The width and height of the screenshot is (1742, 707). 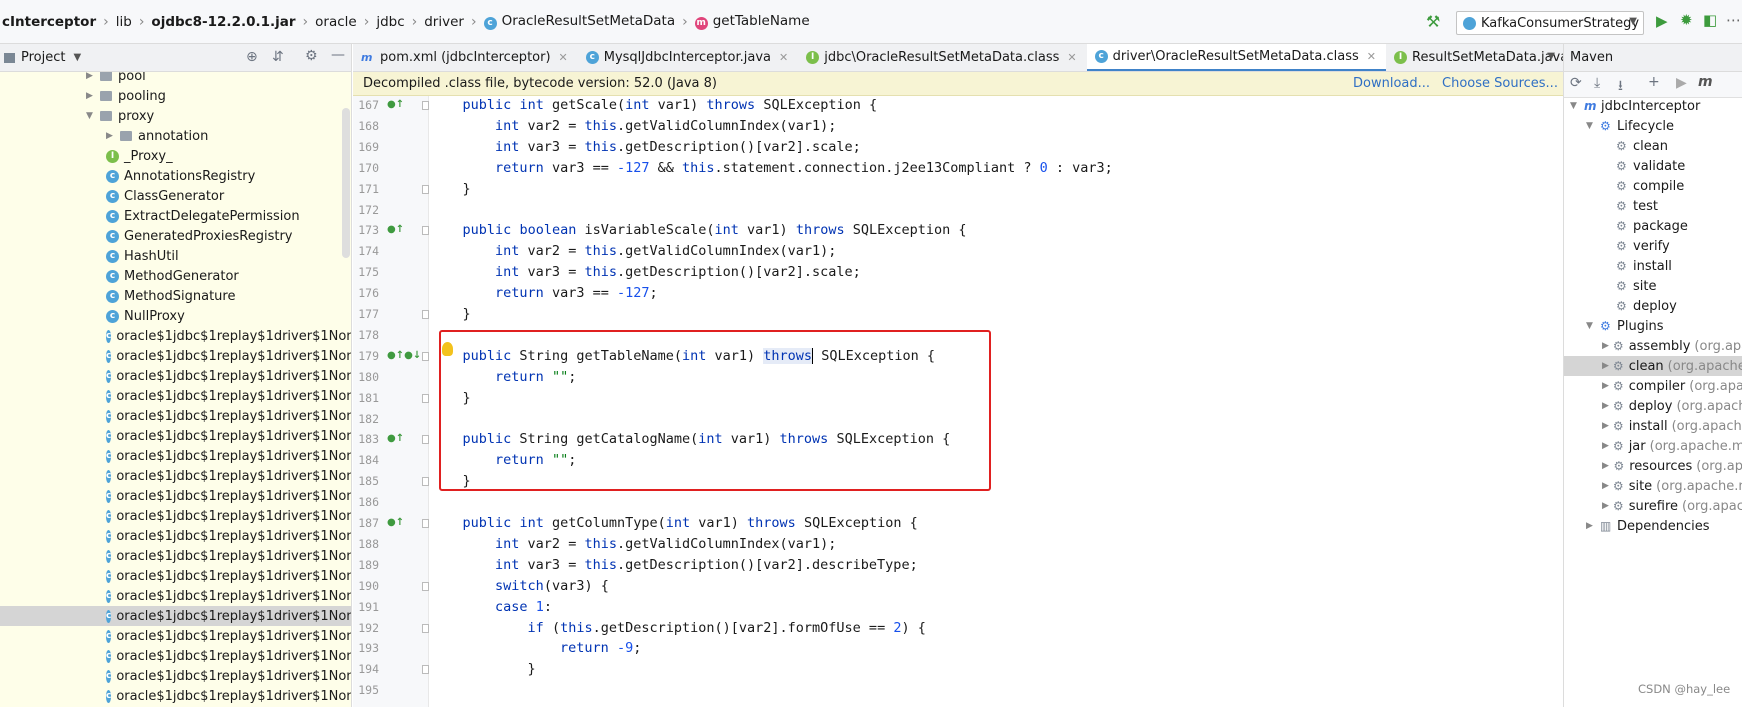 What do you see at coordinates (1653, 426) in the screenshot?
I see `maven-tree-item: ▶ ⚙ install (org.apache` at bounding box center [1653, 426].